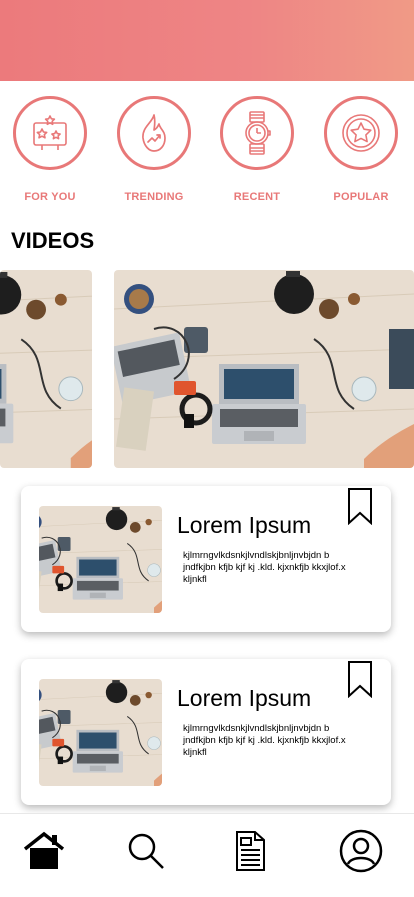 This screenshot has width=414, height=897. I want to click on category-recent: RECENT, so click(257, 149).